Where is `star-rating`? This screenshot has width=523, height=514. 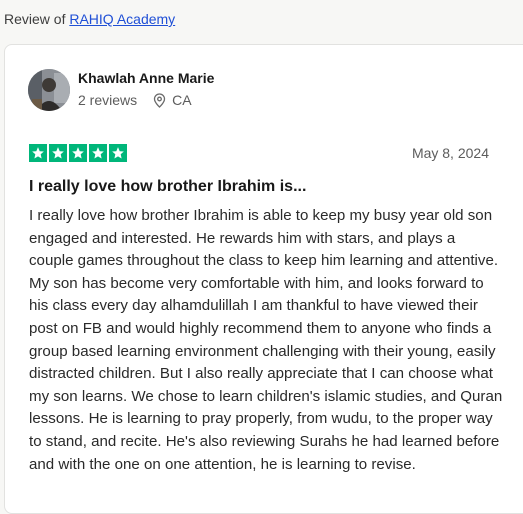 star-rating is located at coordinates (78, 153).